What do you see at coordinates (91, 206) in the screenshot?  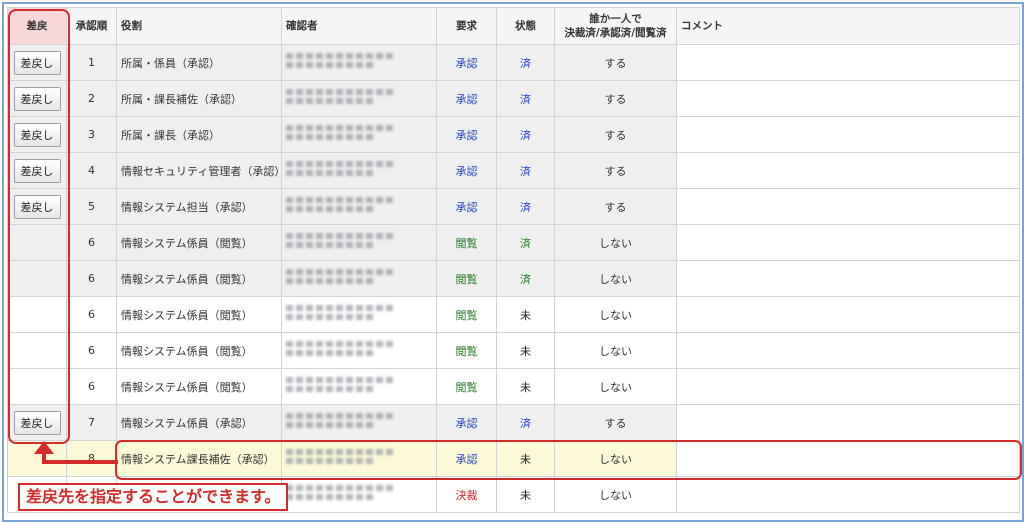 I see `cell-order: 5` at bounding box center [91, 206].